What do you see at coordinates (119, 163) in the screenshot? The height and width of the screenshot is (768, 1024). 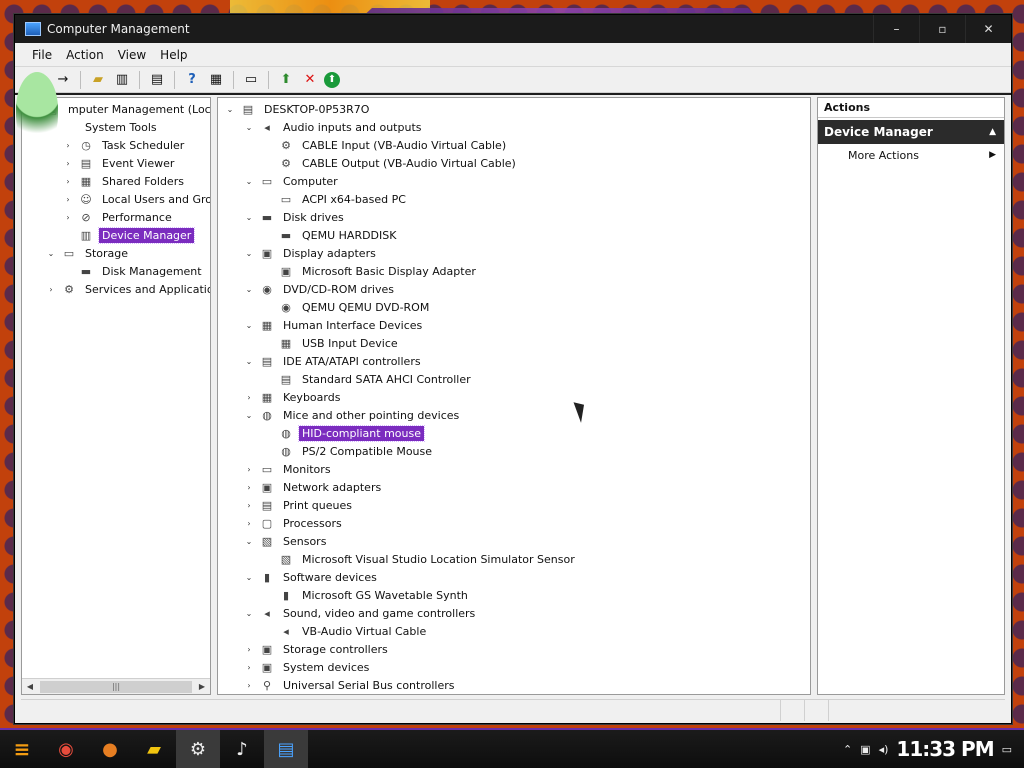 I see `console-tree-item: › ▤ Event Viewer` at bounding box center [119, 163].